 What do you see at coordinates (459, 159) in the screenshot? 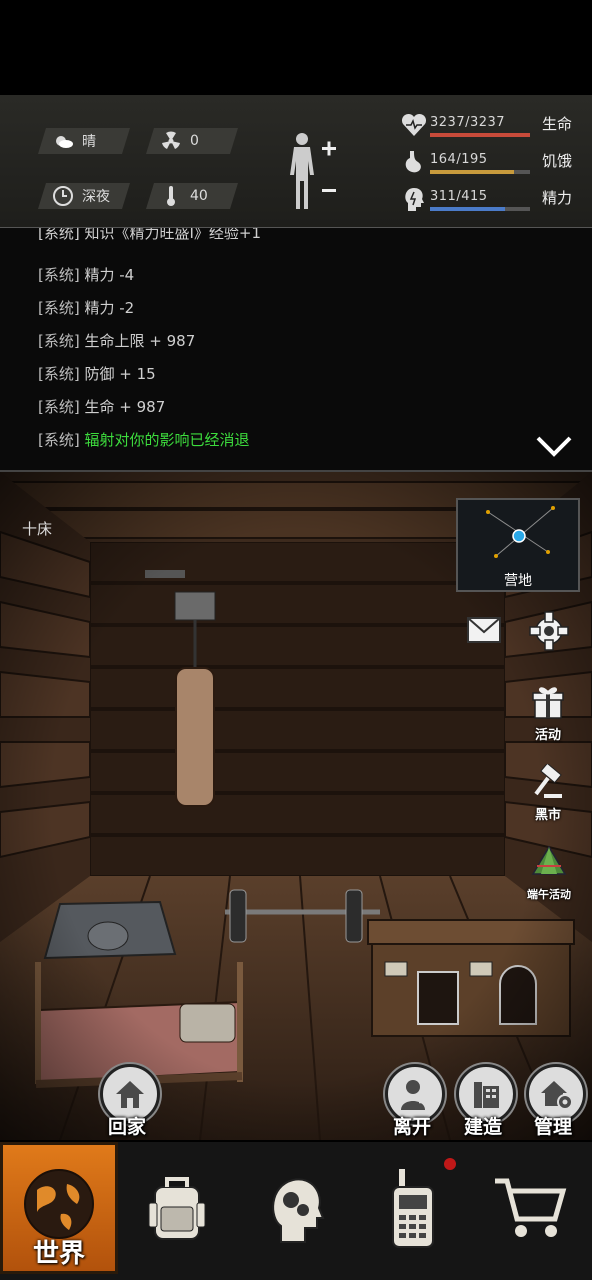
I see `hunger-value: 164/195` at bounding box center [459, 159].